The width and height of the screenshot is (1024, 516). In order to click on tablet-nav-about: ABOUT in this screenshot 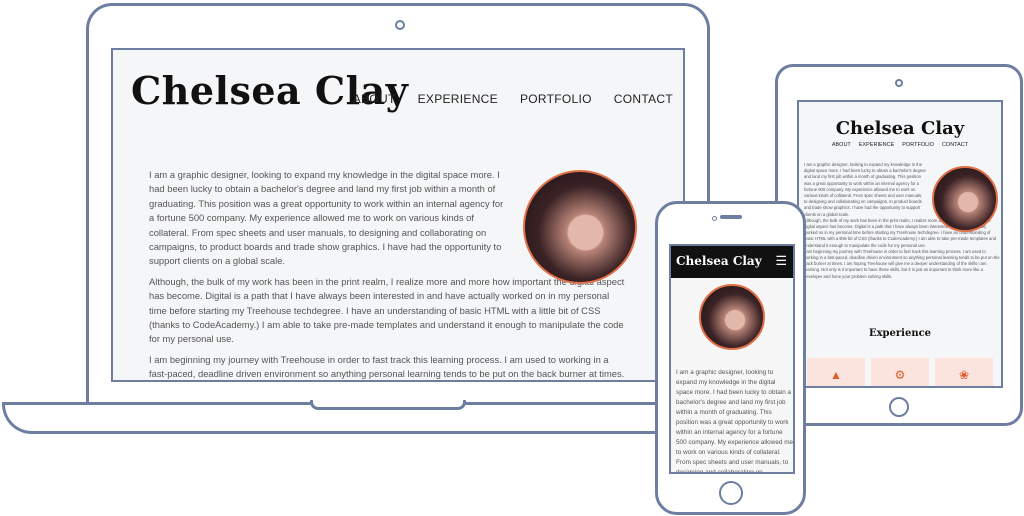, I will do `click(841, 145)`.